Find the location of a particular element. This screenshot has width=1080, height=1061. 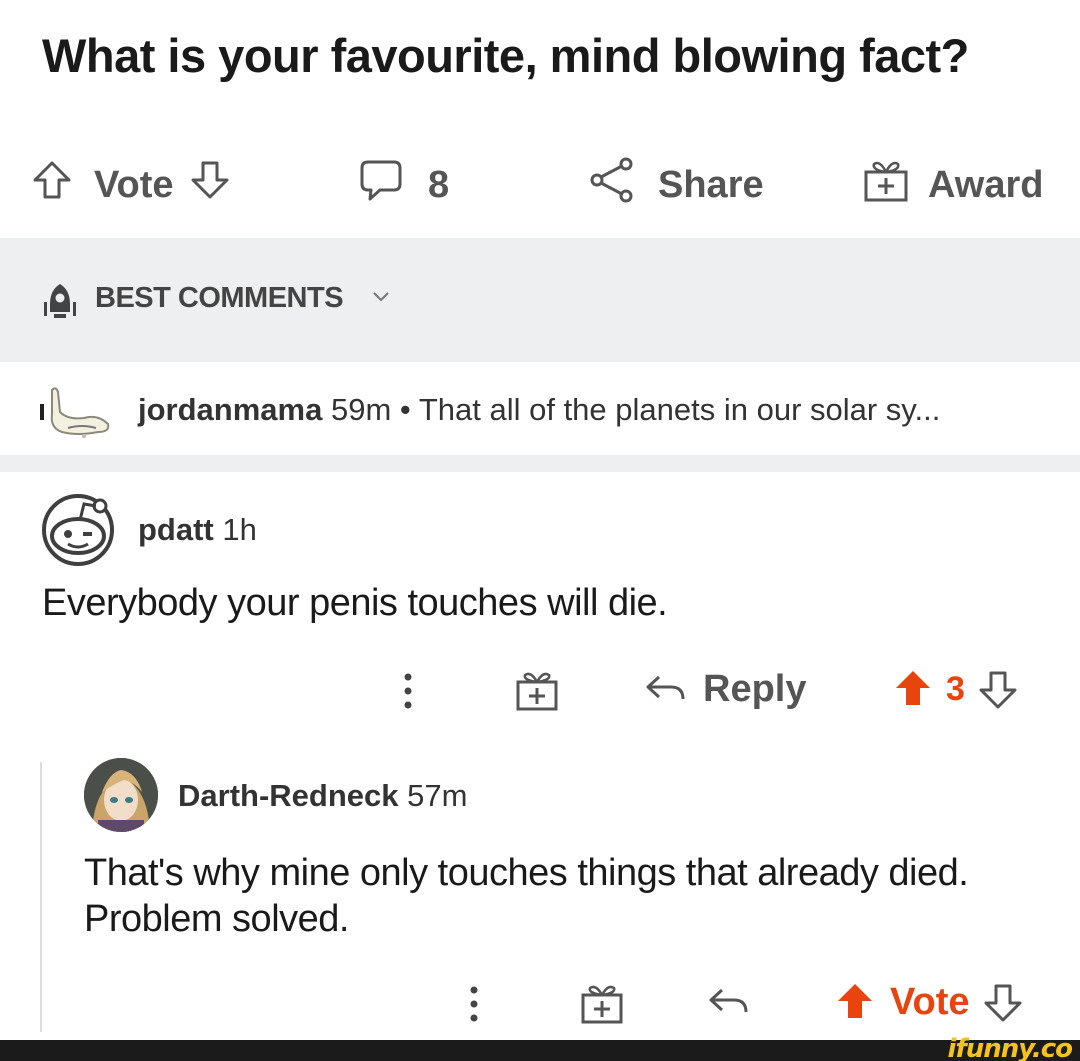

award-button: Award is located at coordinates (952, 185).